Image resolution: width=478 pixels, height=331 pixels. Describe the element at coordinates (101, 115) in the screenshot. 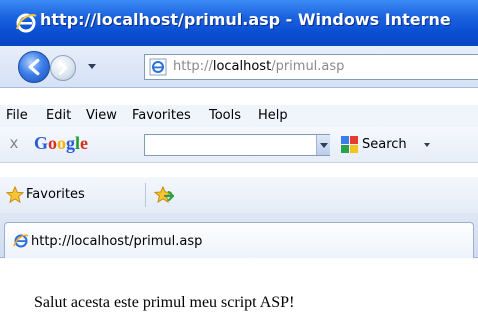

I see `menu-view: View` at that location.